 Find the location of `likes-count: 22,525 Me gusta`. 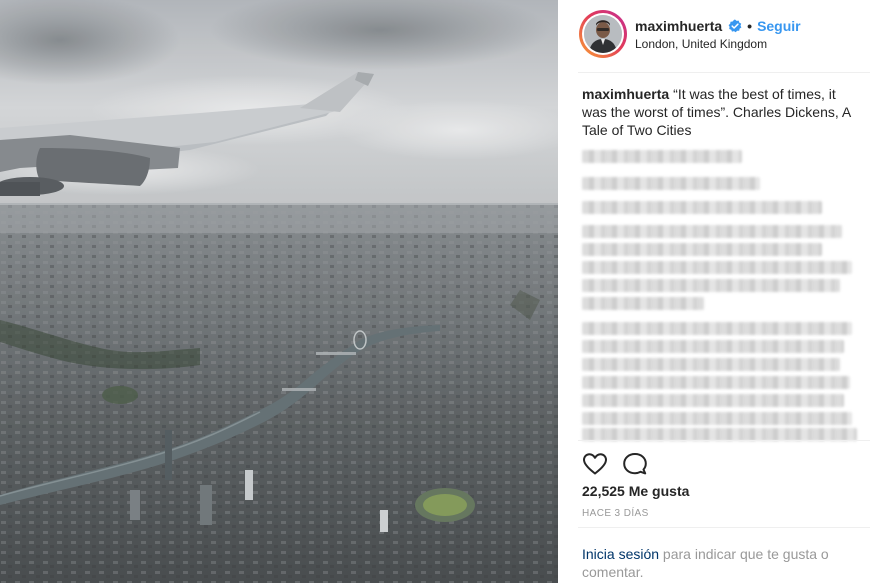

likes-count: 22,525 Me gusta is located at coordinates (635, 491).